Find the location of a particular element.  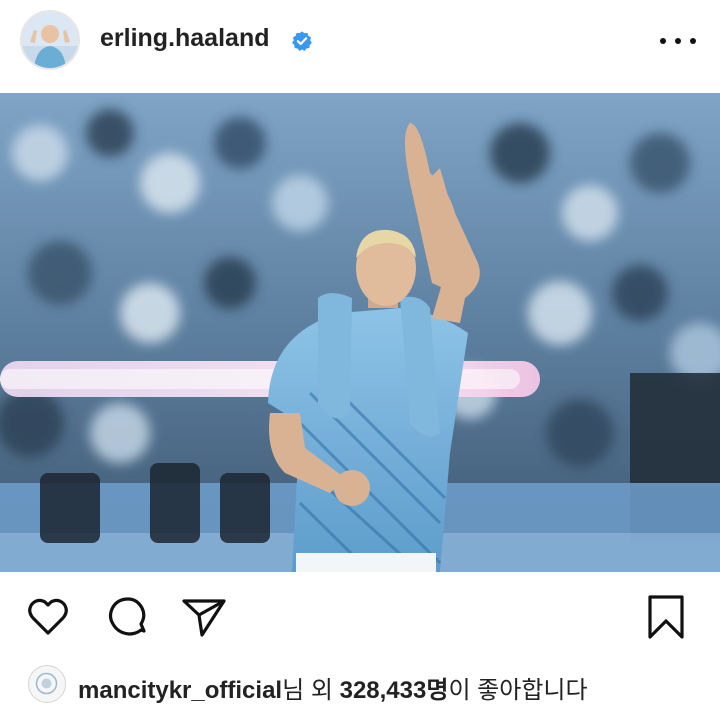

likes-tail: 이 좋아합니다 is located at coordinates (518, 690).